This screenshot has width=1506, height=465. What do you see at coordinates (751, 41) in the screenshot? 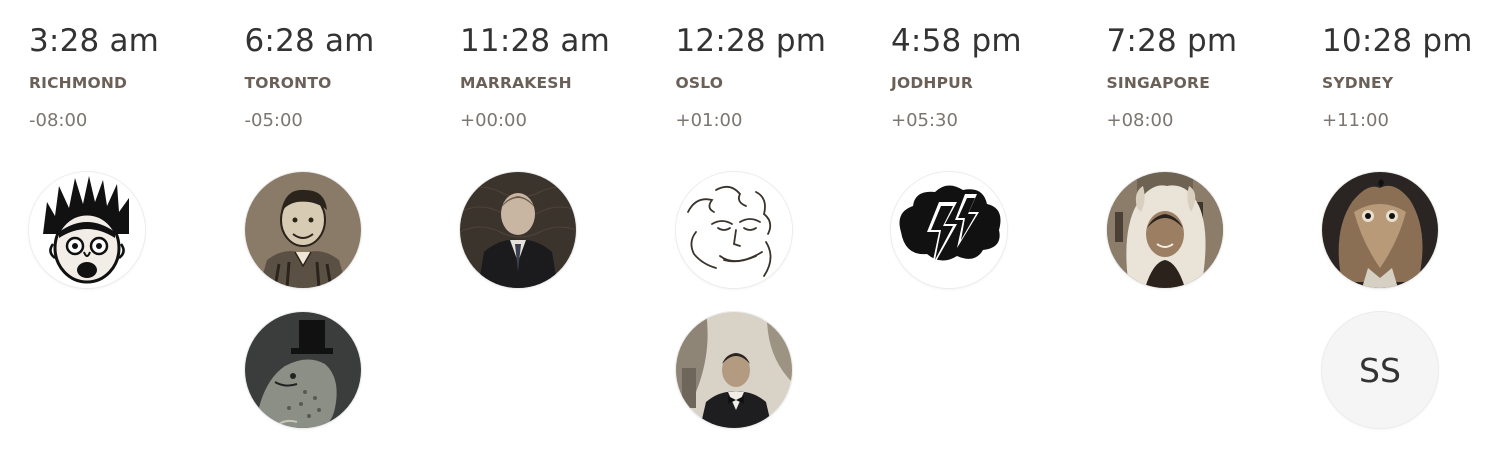
I see `local-time: 12:28 pm` at bounding box center [751, 41].